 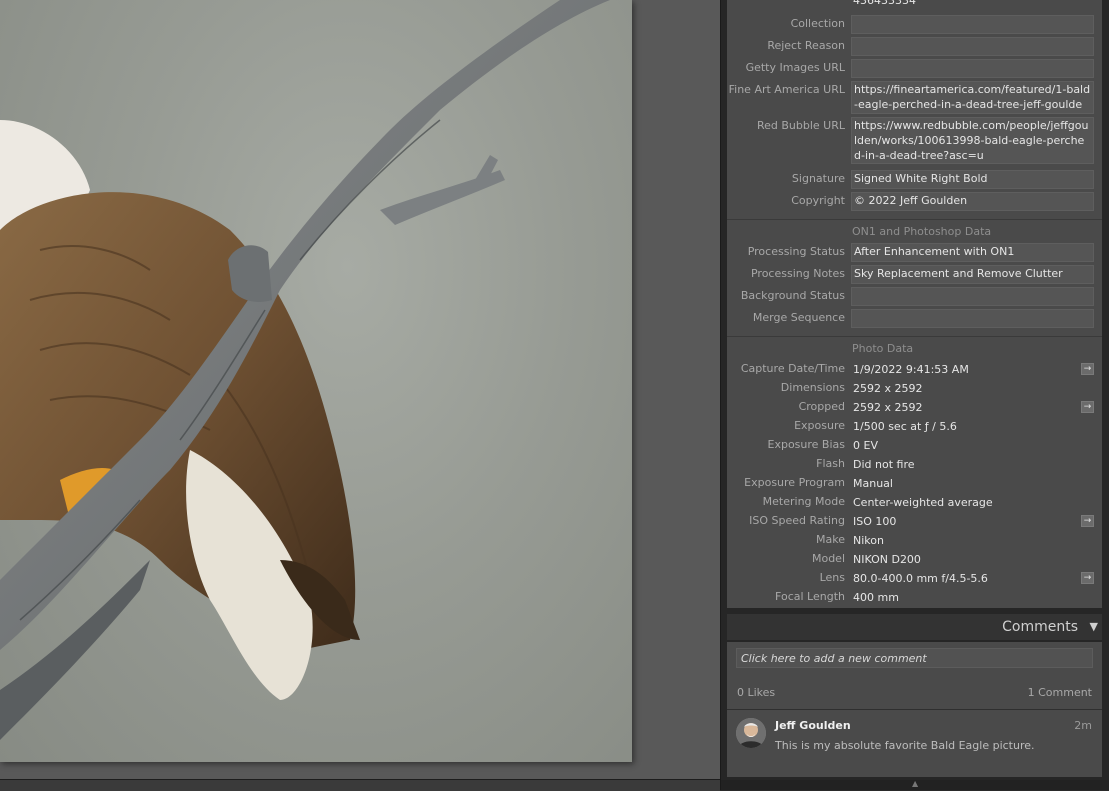 What do you see at coordinates (1087, 521) in the screenshot?
I see `iso-arrow-icon: →` at bounding box center [1087, 521].